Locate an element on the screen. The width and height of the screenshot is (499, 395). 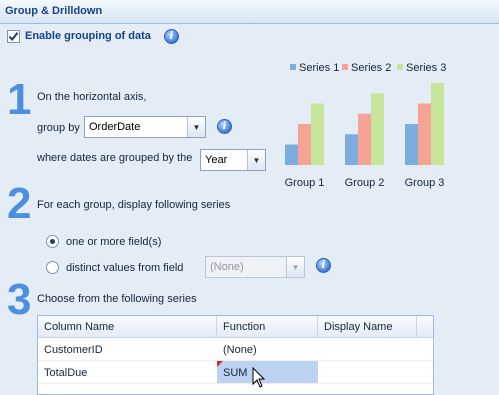
distinct-field-combo: (None) ▼ is located at coordinates (255, 267).